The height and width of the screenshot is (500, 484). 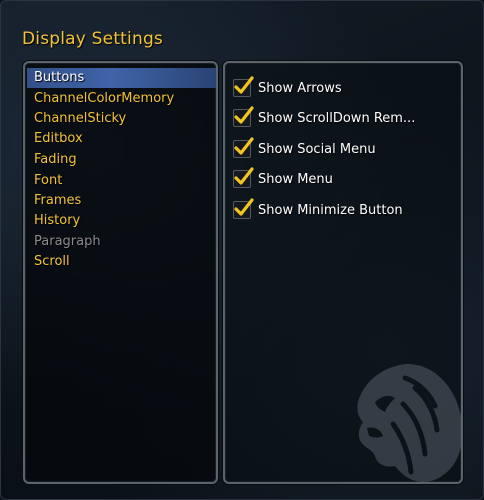 I want to click on option-show-social-menu: Show Social Menu, so click(x=345, y=148).